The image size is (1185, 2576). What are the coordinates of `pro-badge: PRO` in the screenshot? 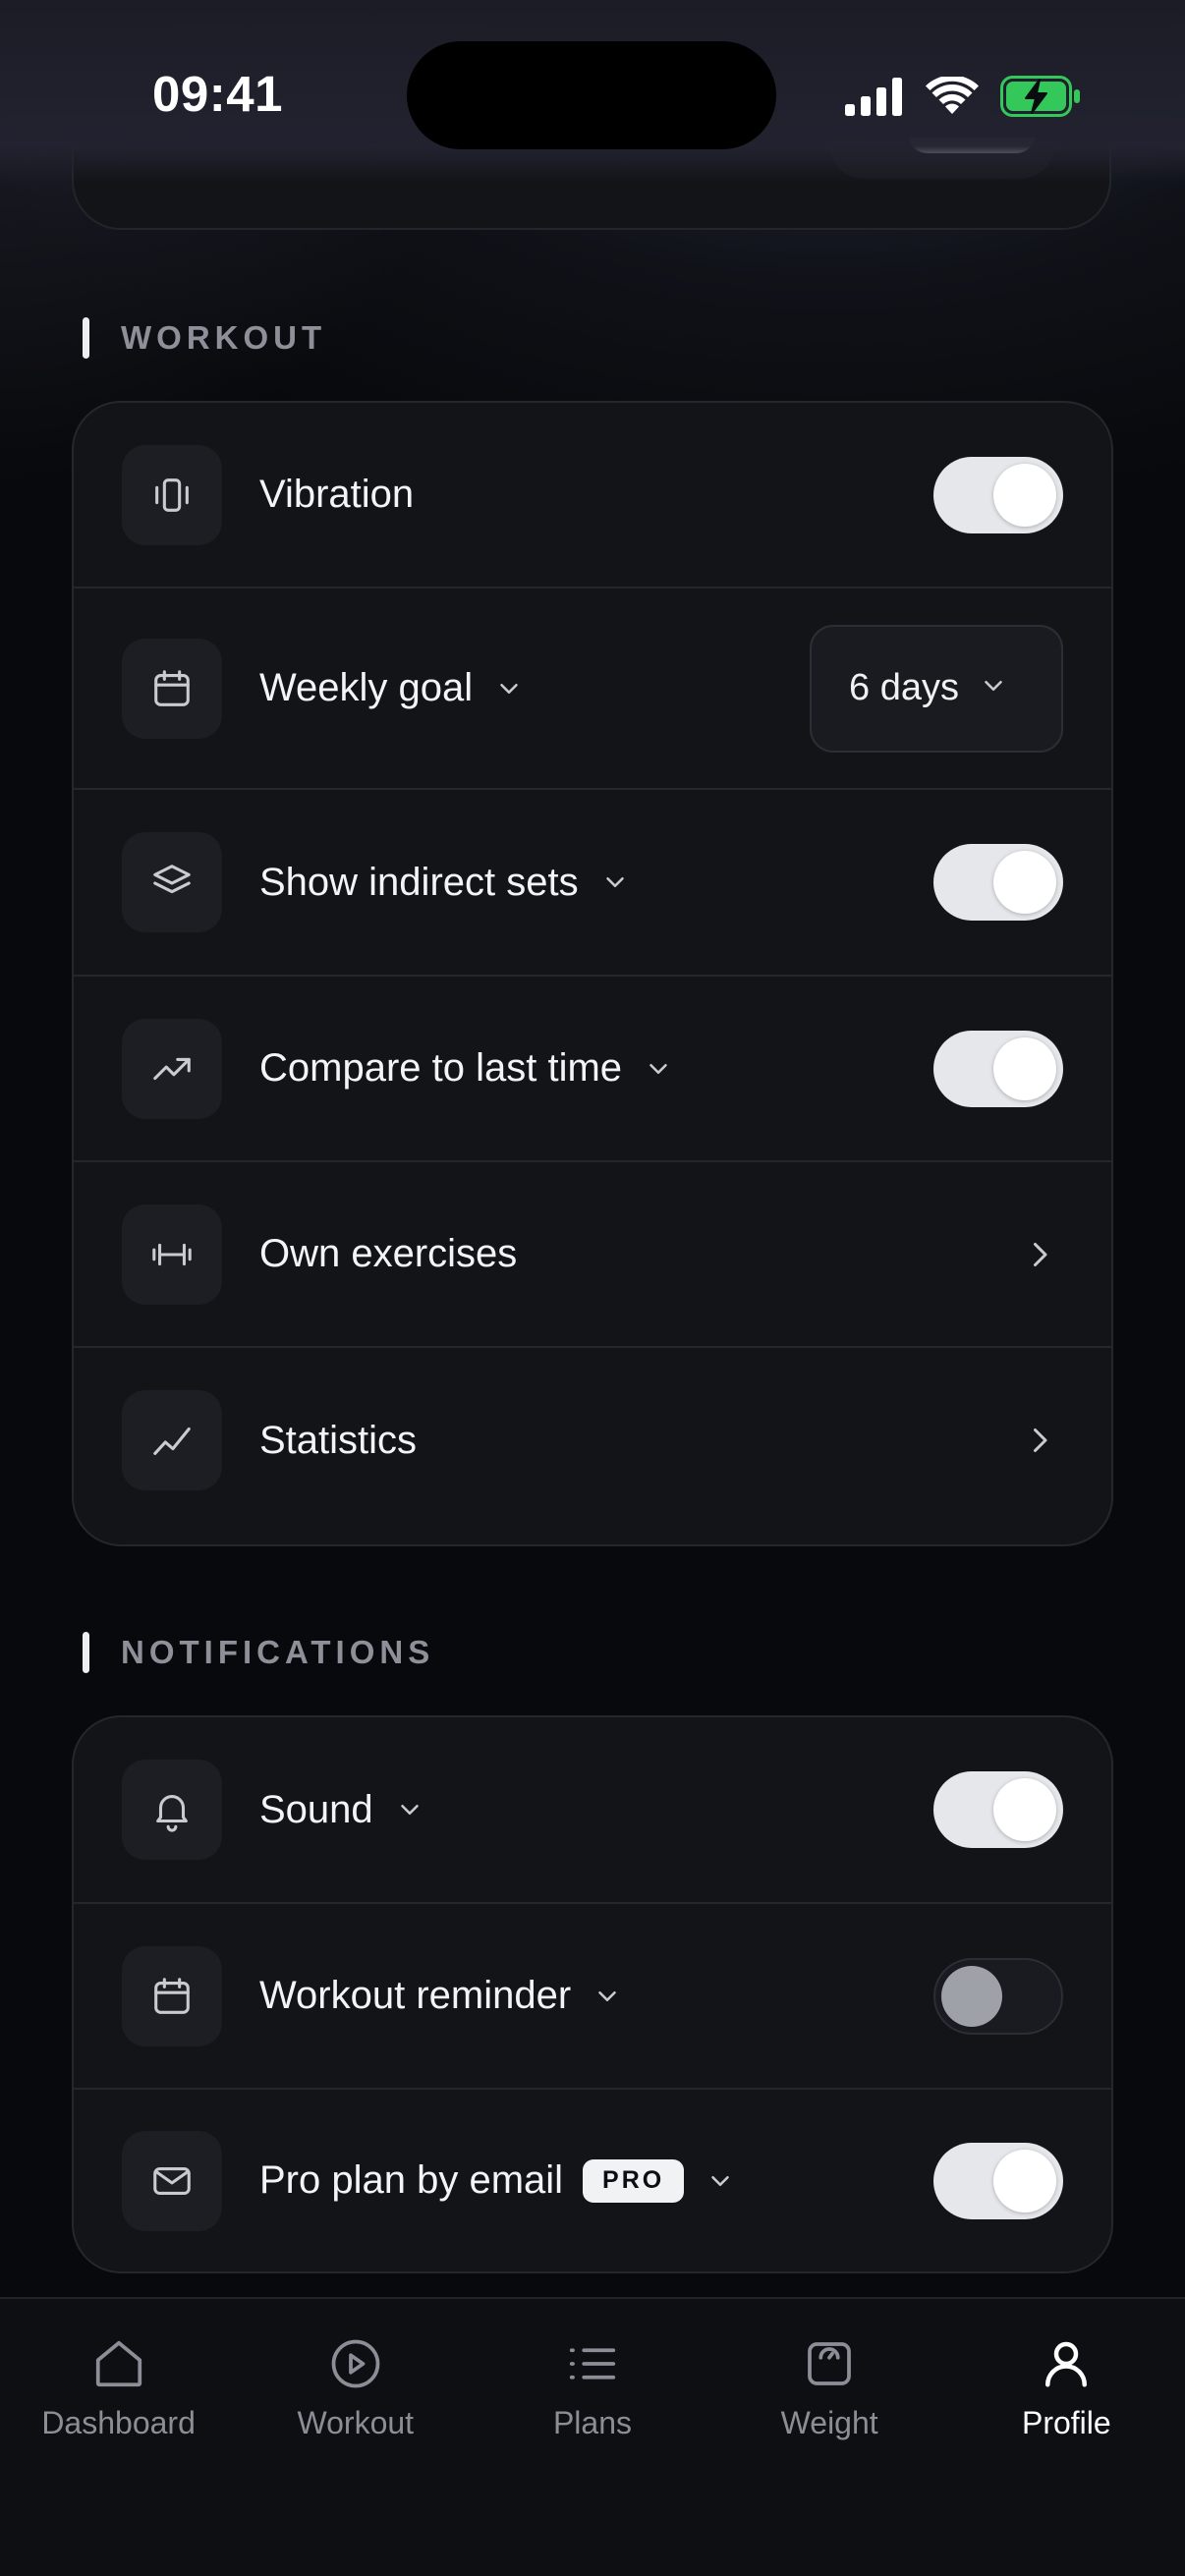 It's located at (634, 2180).